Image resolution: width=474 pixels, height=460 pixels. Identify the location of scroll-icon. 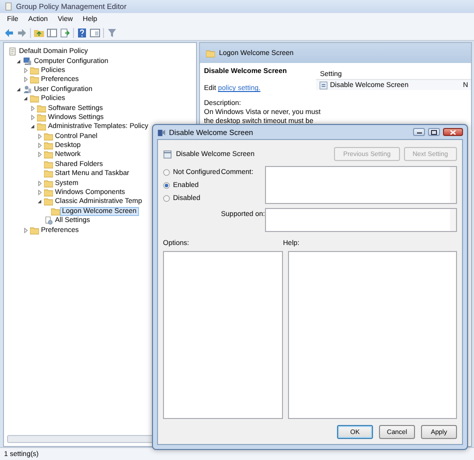
(12, 51).